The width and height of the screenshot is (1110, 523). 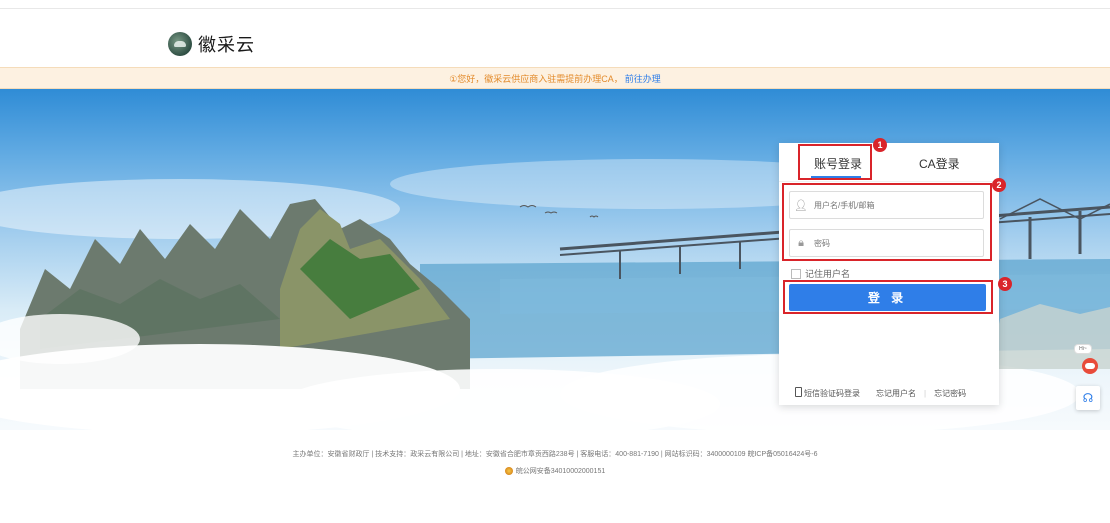 What do you see at coordinates (889, 243) in the screenshot?
I see `password-input` at bounding box center [889, 243].